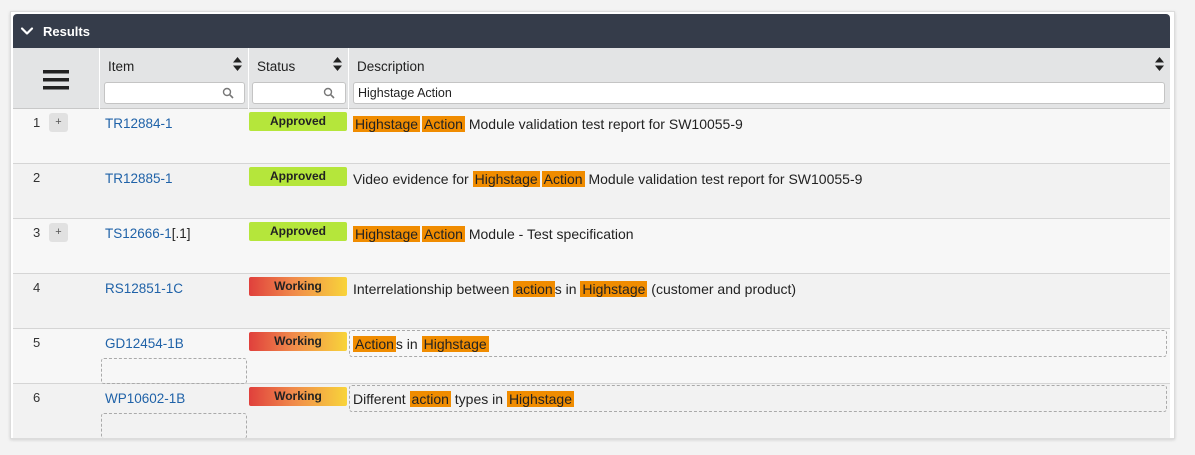 This screenshot has width=1195, height=455. What do you see at coordinates (722, 289) in the screenshot?
I see `description-segment: (customer and product)` at bounding box center [722, 289].